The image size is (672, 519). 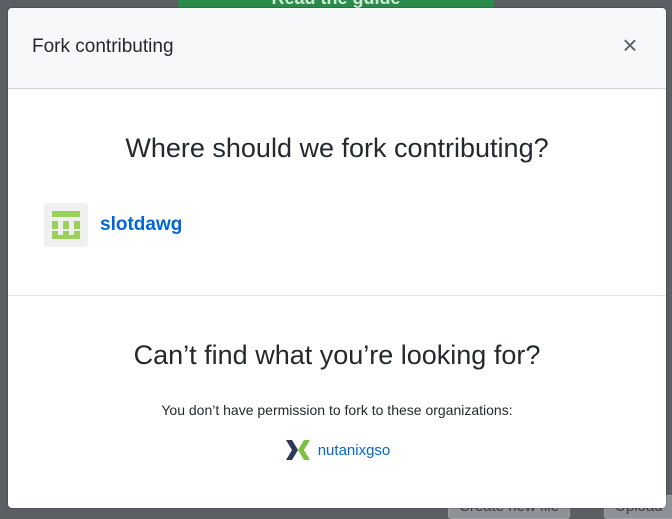 What do you see at coordinates (103, 46) in the screenshot?
I see `dialog-title: Fork contributing` at bounding box center [103, 46].